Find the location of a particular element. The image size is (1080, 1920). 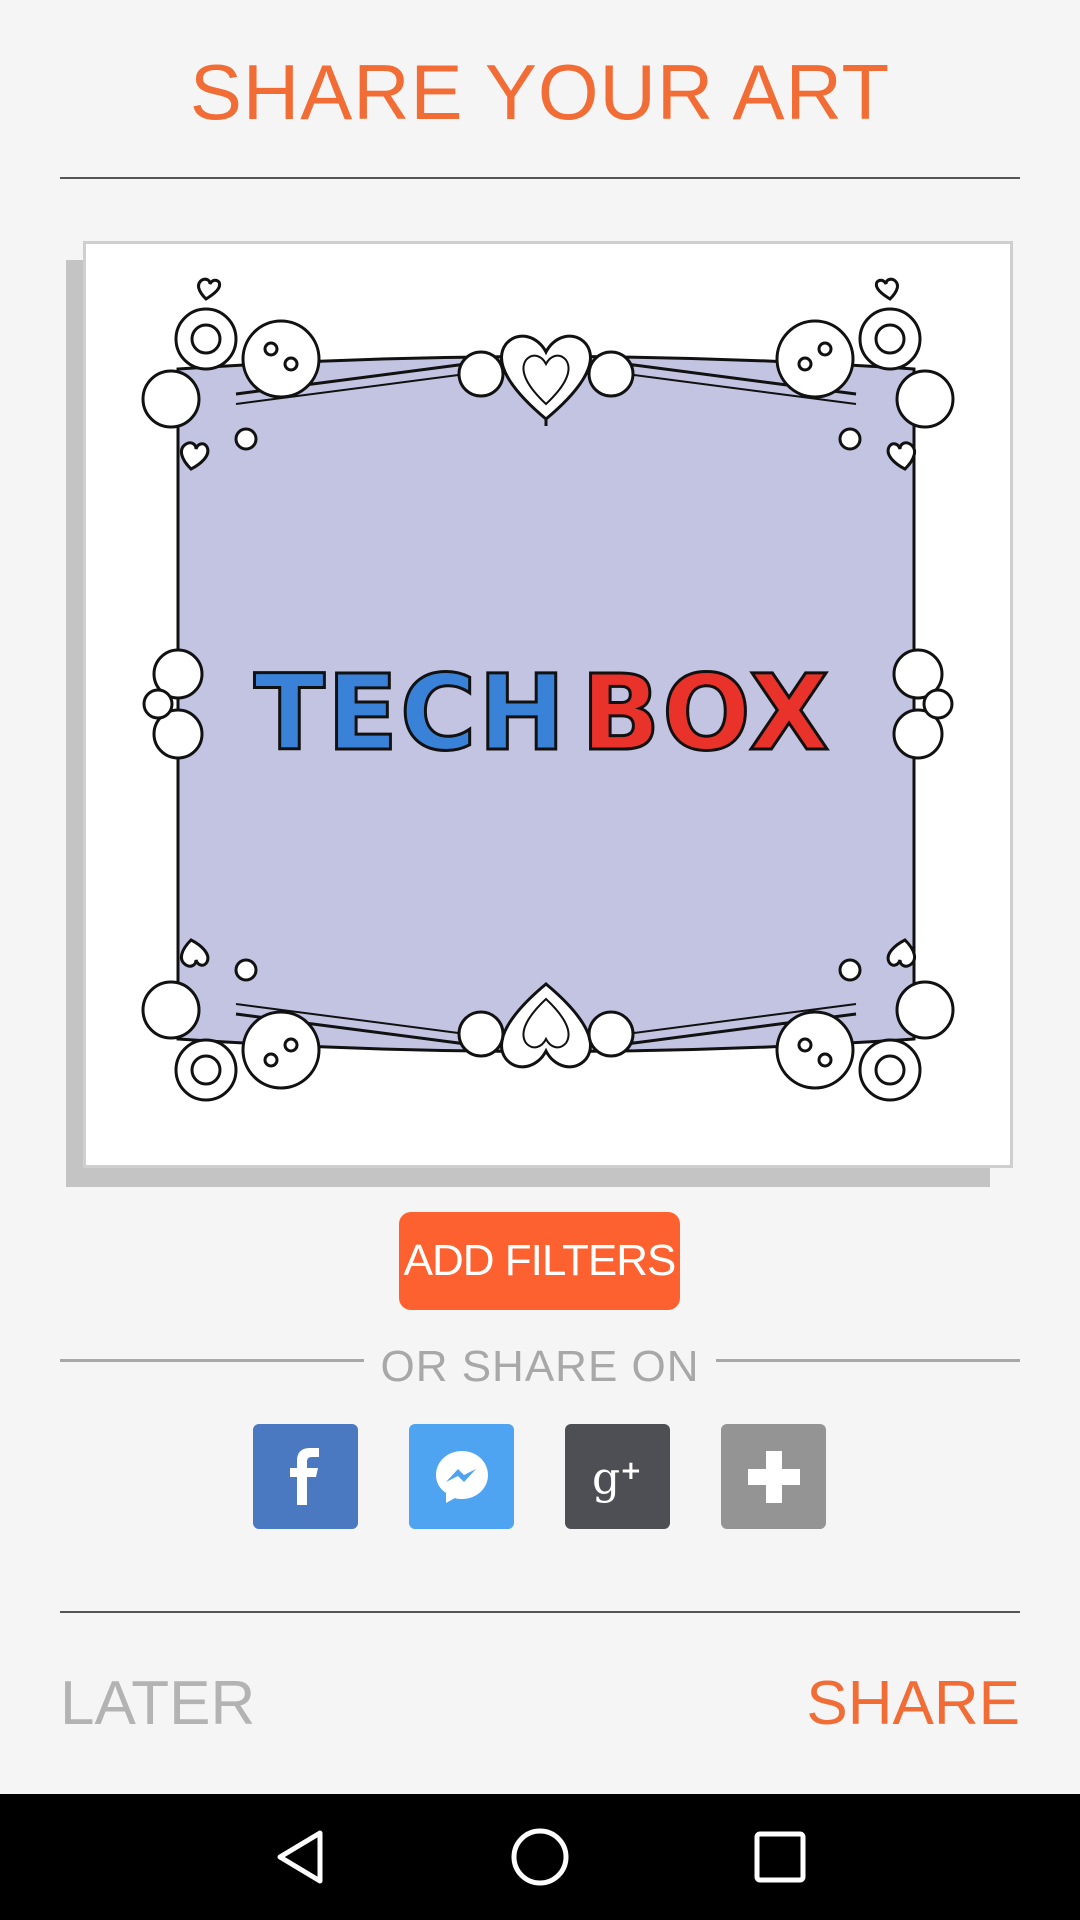

svg-text: g is located at coordinates (606, 1478).